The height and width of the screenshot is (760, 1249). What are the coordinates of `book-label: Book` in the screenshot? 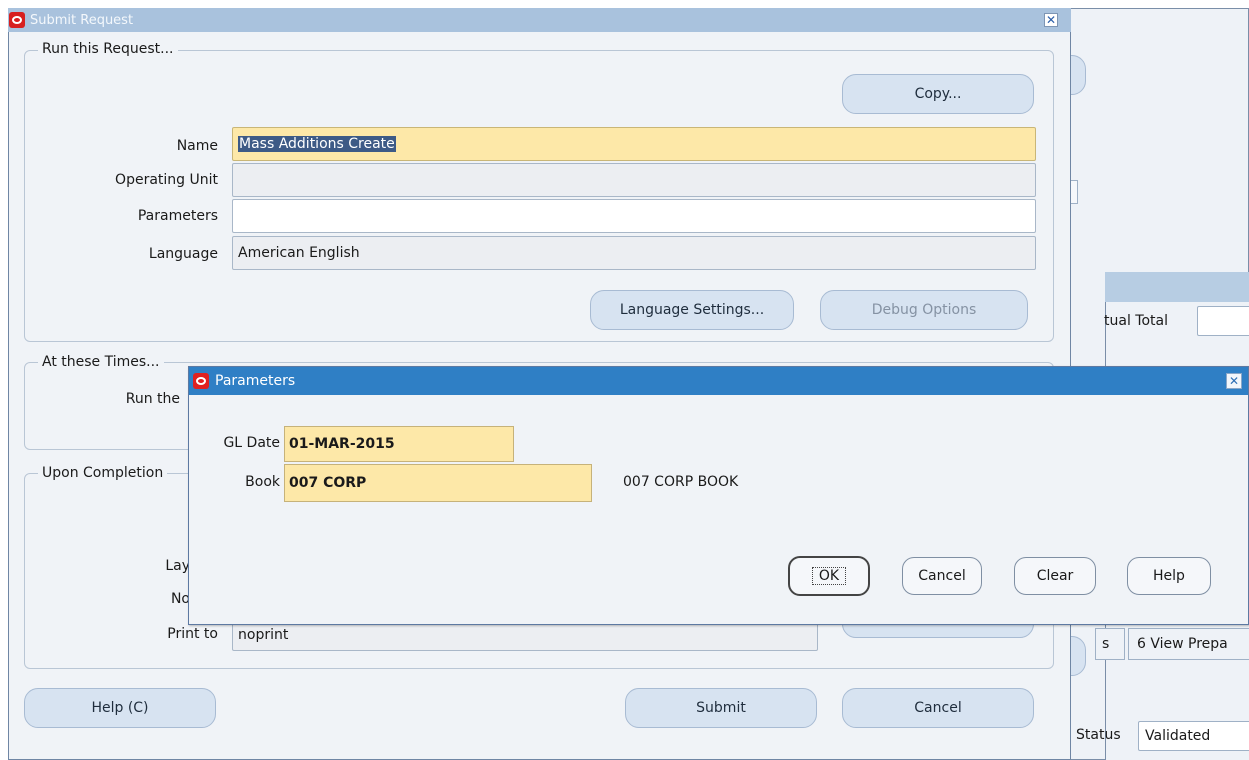 It's located at (262, 482).